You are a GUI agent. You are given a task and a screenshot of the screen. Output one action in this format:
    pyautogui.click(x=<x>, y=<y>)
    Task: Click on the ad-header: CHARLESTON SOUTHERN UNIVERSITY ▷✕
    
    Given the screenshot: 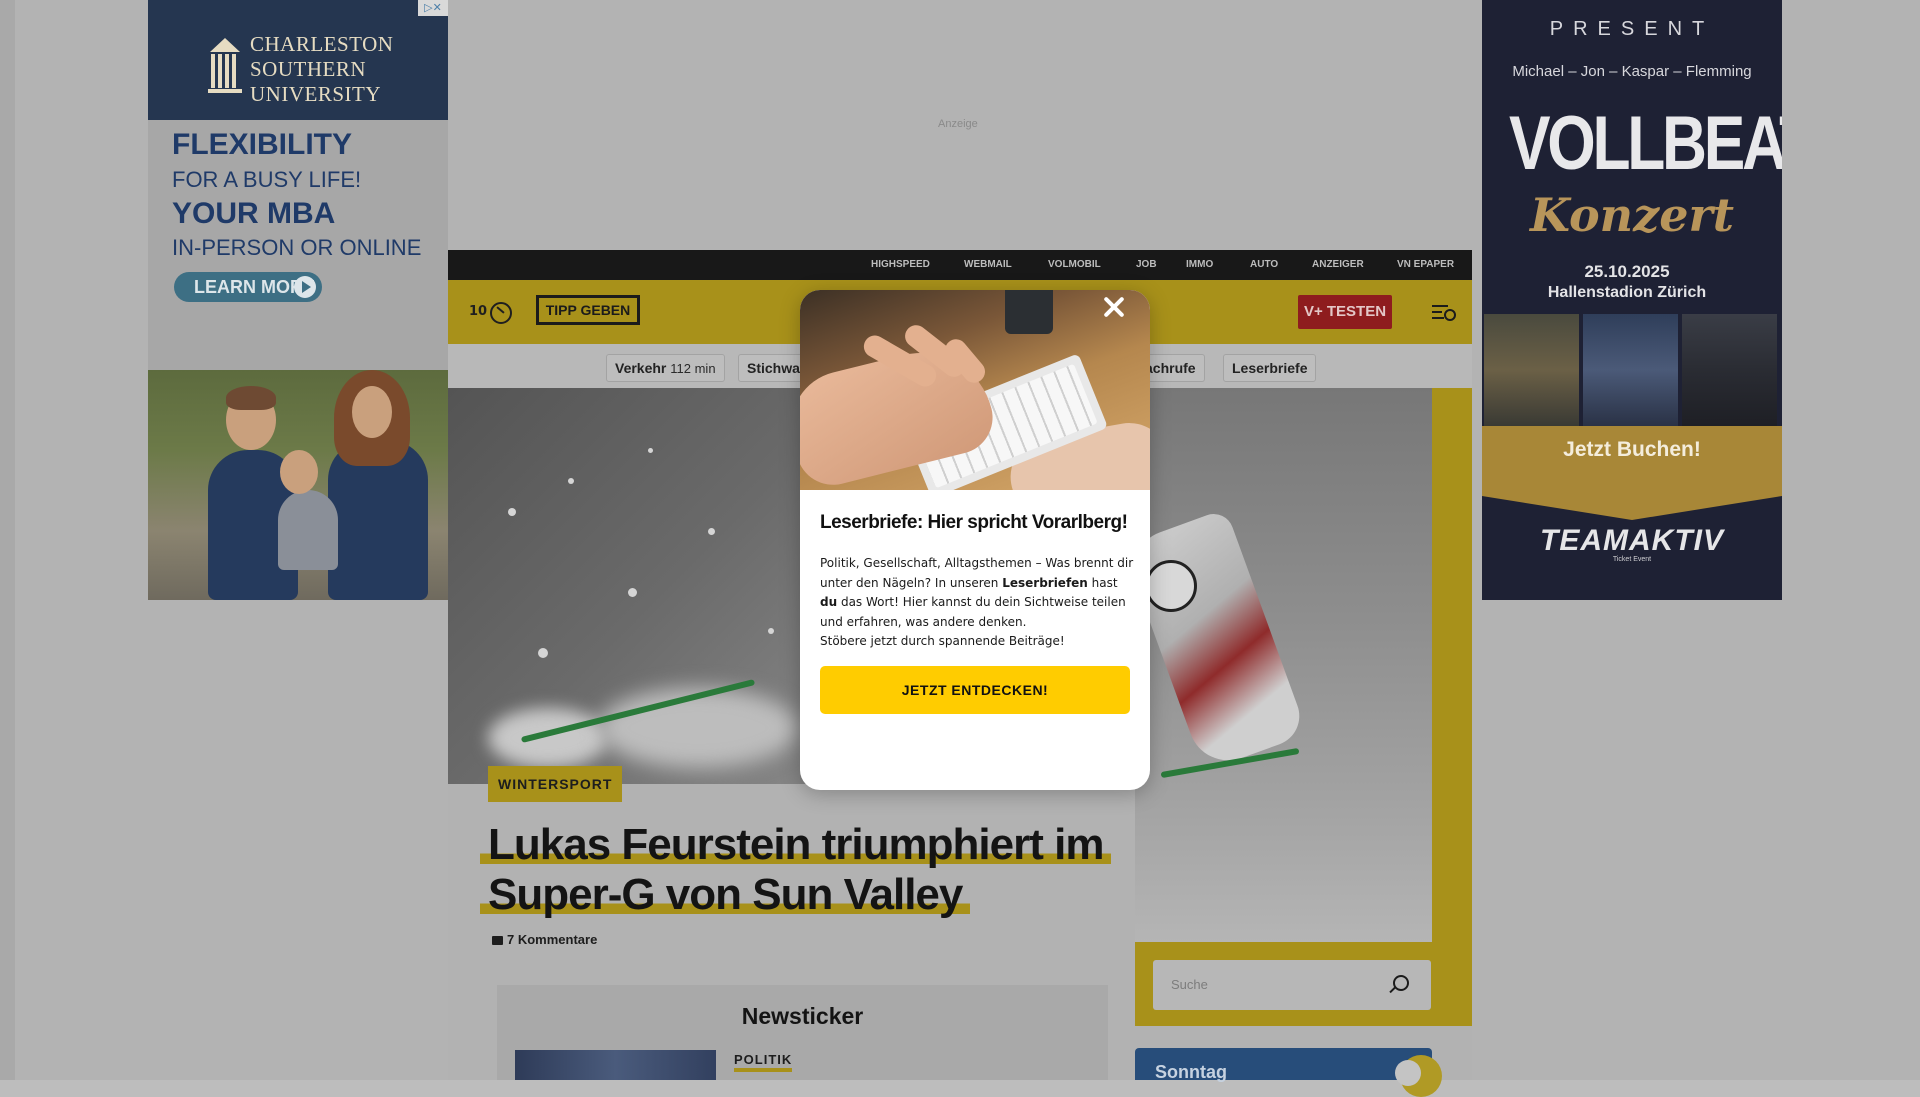 What is the action you would take?
    pyautogui.click(x=298, y=60)
    